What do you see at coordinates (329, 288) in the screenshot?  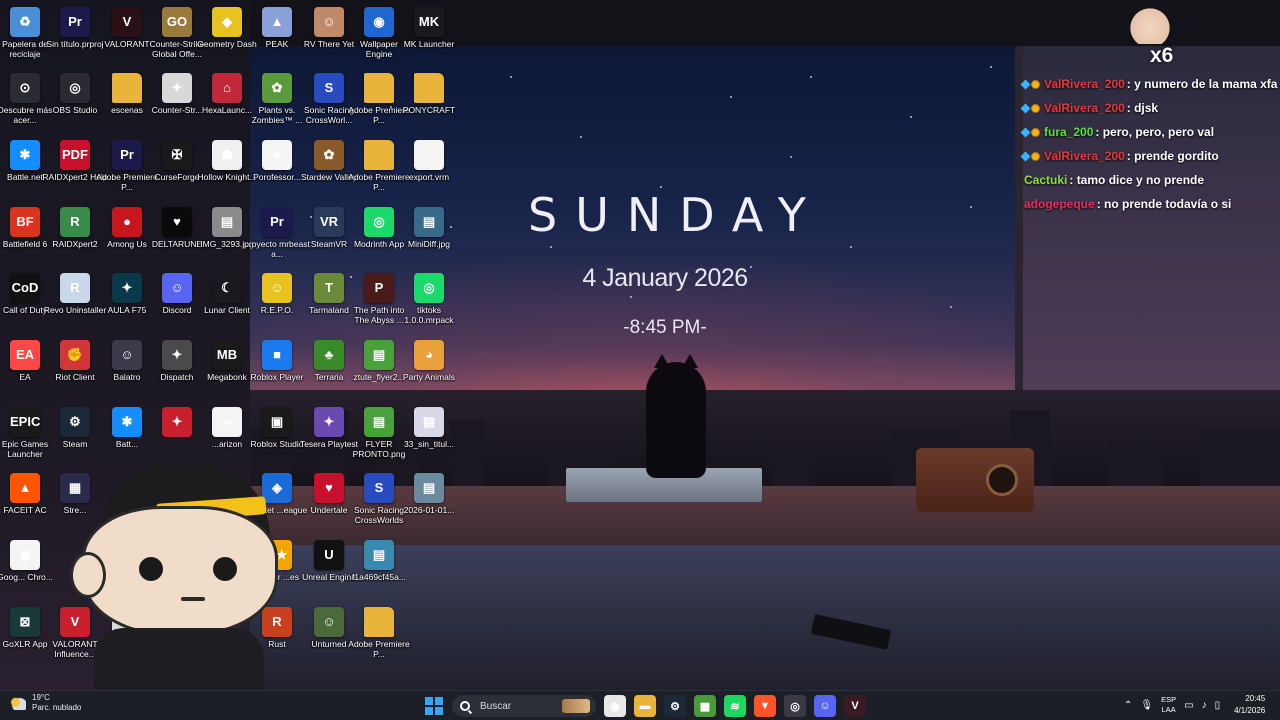 I see `tarmaland-icon: T` at bounding box center [329, 288].